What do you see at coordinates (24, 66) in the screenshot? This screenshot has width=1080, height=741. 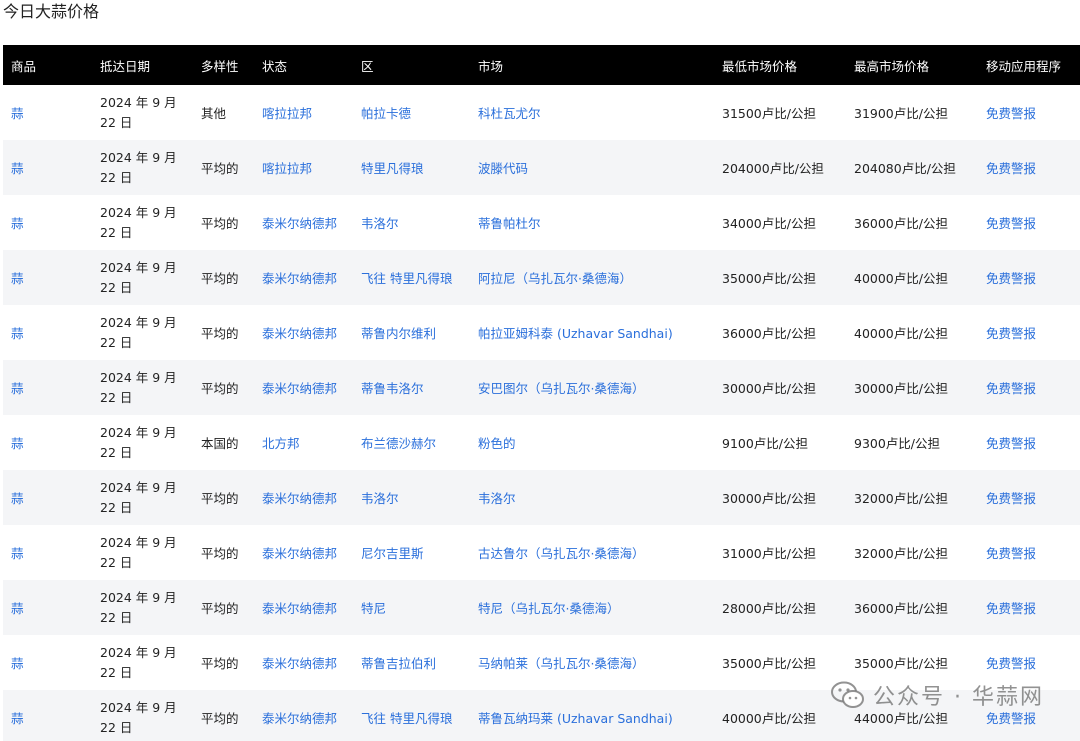 I see `column-header-commodity: 商品` at bounding box center [24, 66].